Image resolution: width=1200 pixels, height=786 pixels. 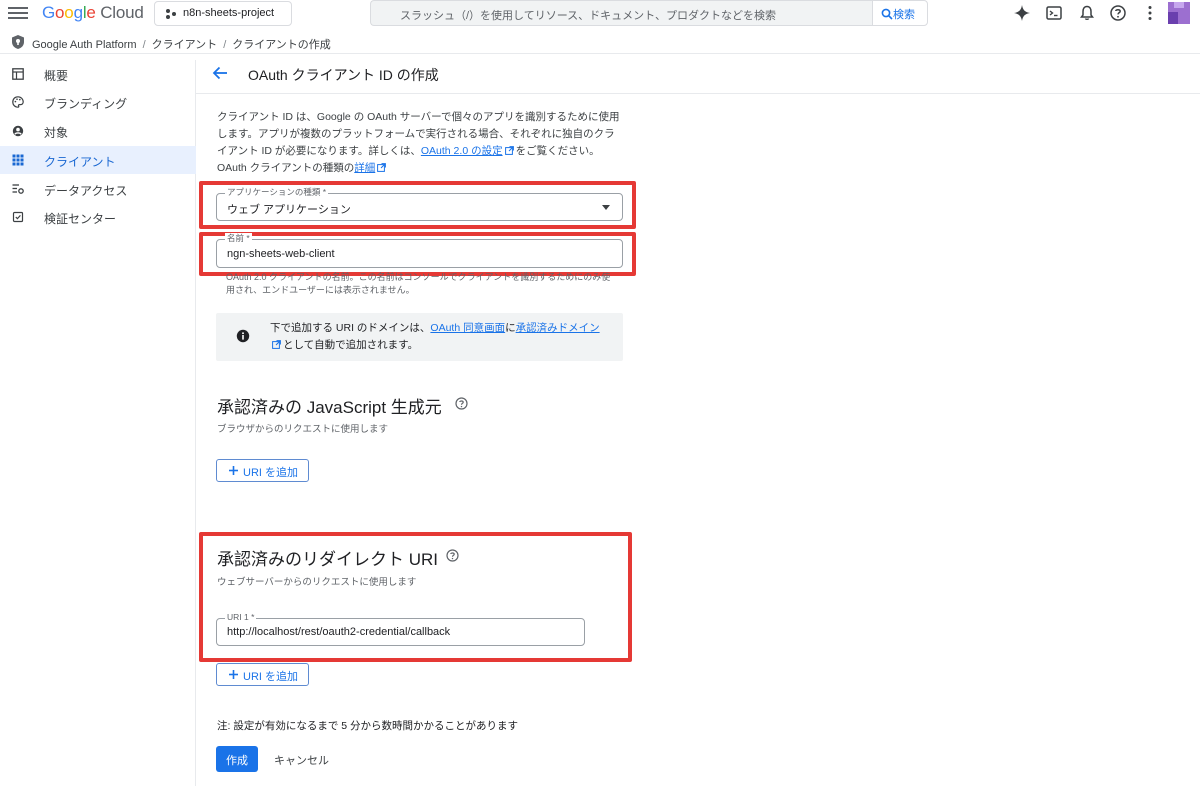 I want to click on application-type-value: ウェブ アプリケーション, so click(x=289, y=210).